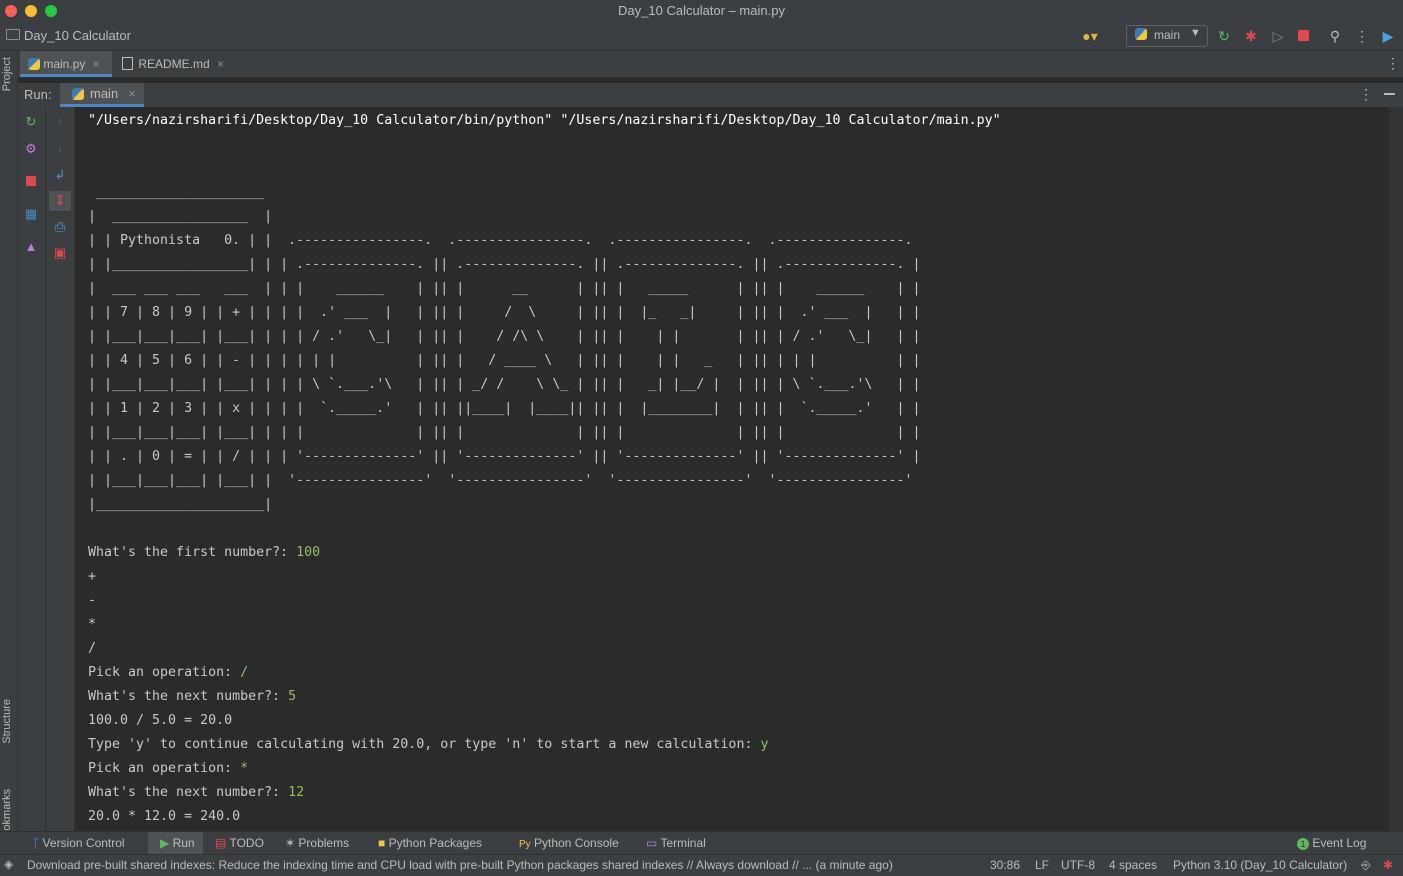  Describe the element at coordinates (1078, 865) in the screenshot. I see `file-encoding: UTF-8` at that location.